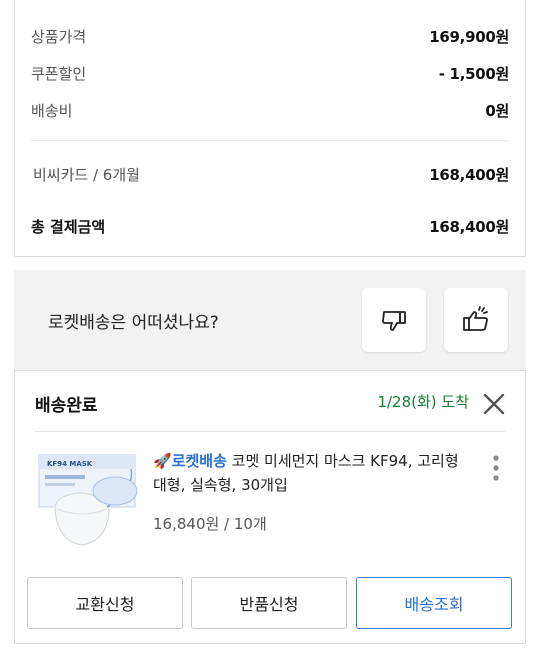 The width and height of the screenshot is (540, 648). I want to click on arrival-date: 1/28(화) 도착, so click(423, 402).